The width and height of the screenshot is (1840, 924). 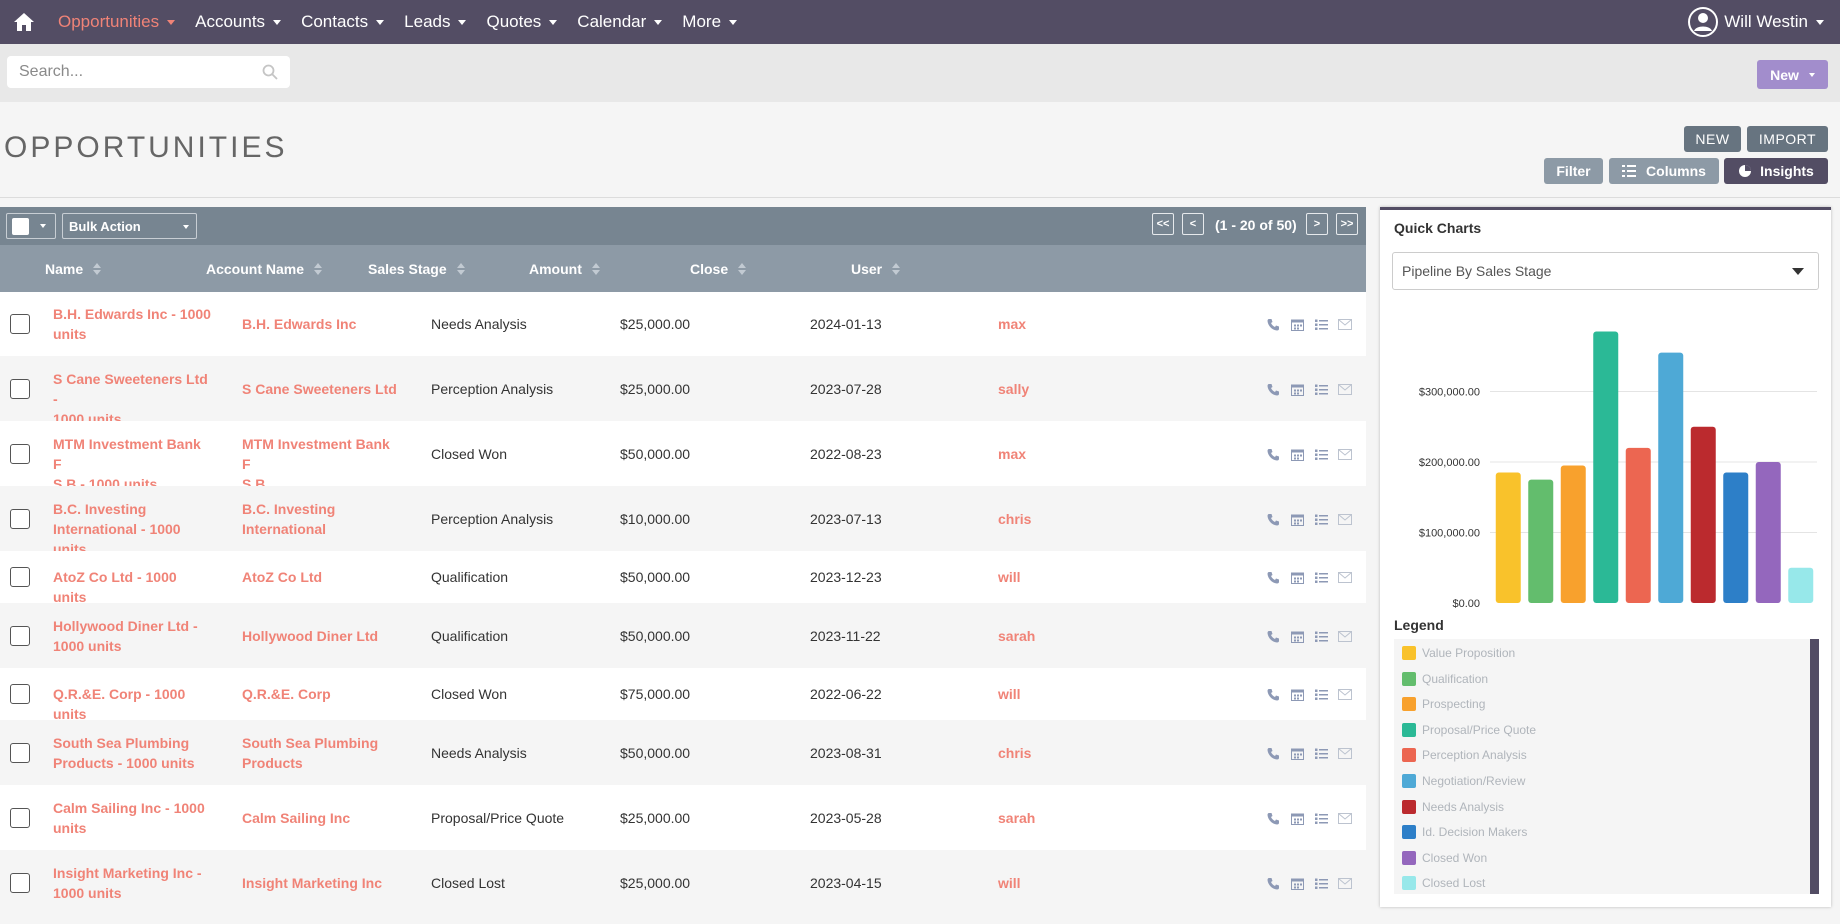 I want to click on new-button: NEW, so click(x=1712, y=139).